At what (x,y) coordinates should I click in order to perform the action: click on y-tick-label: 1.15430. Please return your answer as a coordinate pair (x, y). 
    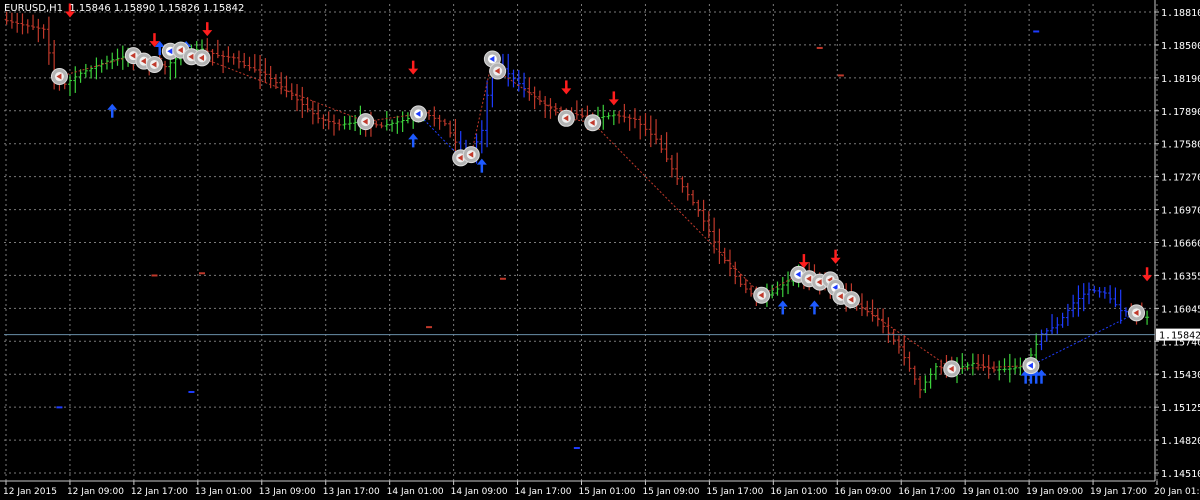
    Looking at the image, I should click on (1180, 375).